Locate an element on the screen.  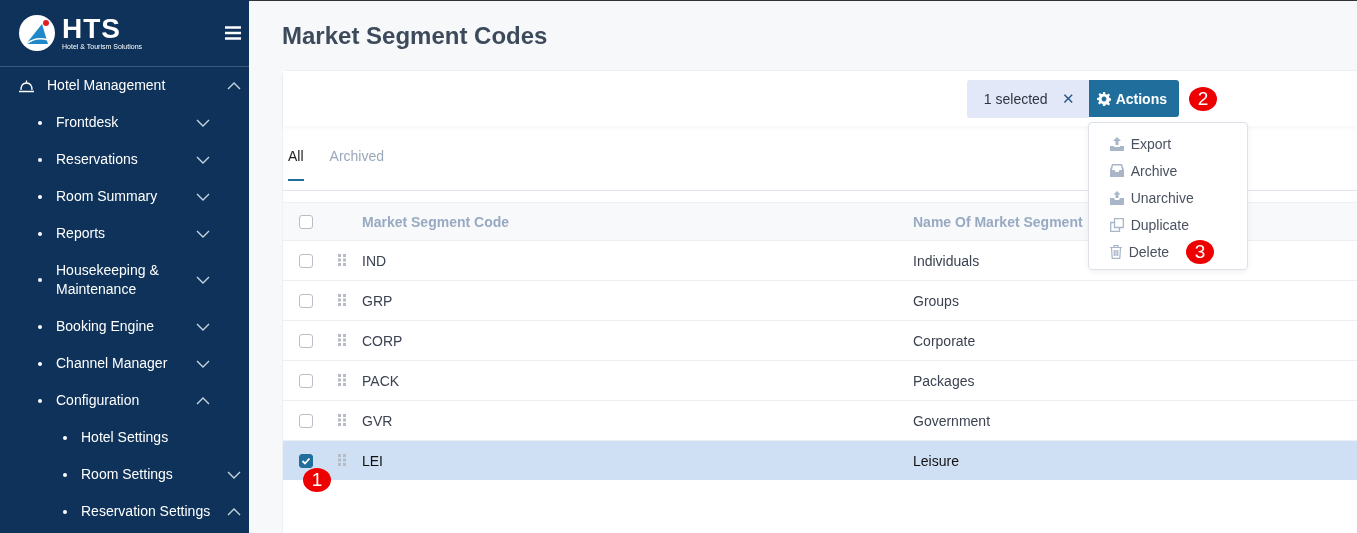
menu-item: Archive is located at coordinates (1167, 170).